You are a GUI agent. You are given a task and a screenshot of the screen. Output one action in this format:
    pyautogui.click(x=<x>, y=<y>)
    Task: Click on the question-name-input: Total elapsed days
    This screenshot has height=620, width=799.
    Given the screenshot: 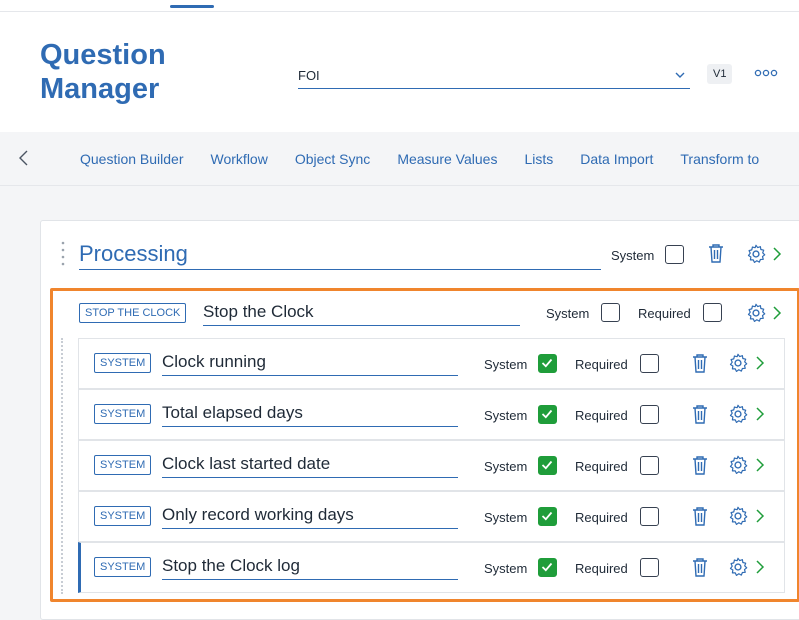 What is the action you would take?
    pyautogui.click(x=310, y=414)
    